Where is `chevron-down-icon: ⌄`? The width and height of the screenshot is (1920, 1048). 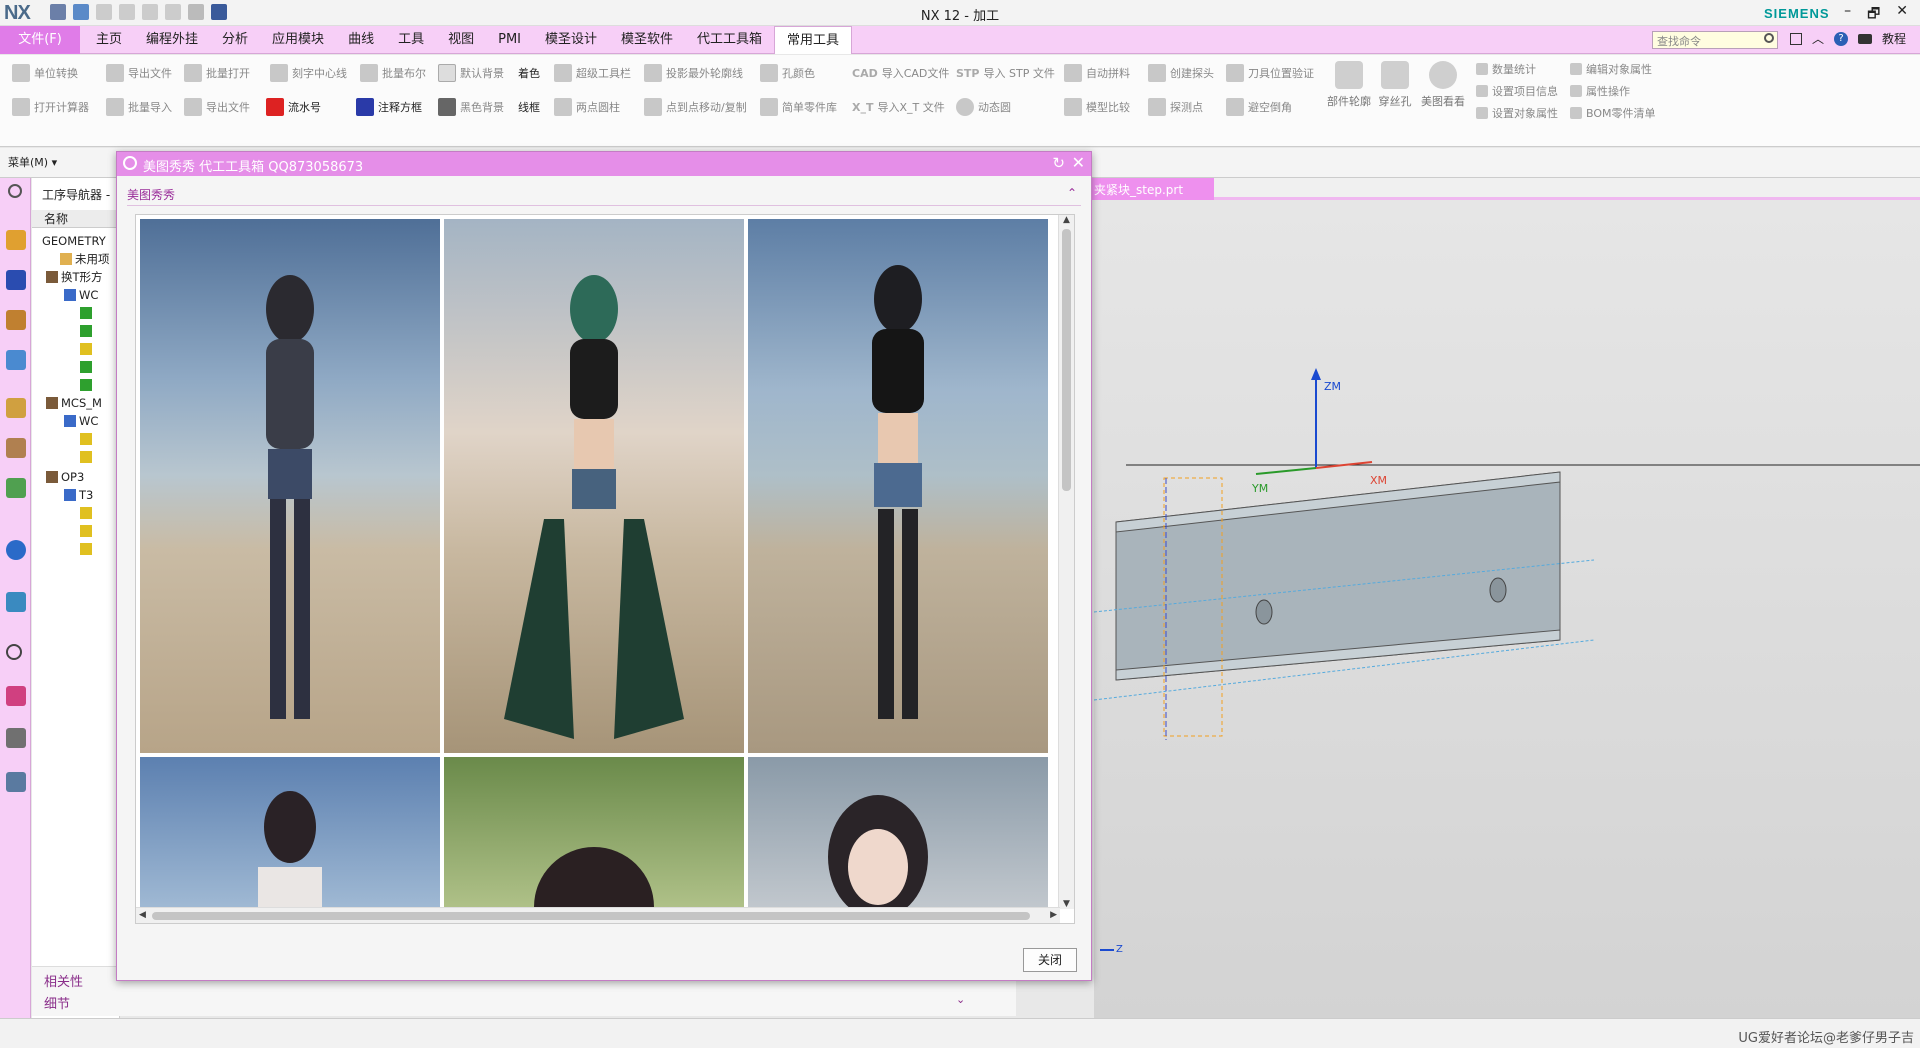
chevron-down-icon: ⌄ is located at coordinates (960, 999).